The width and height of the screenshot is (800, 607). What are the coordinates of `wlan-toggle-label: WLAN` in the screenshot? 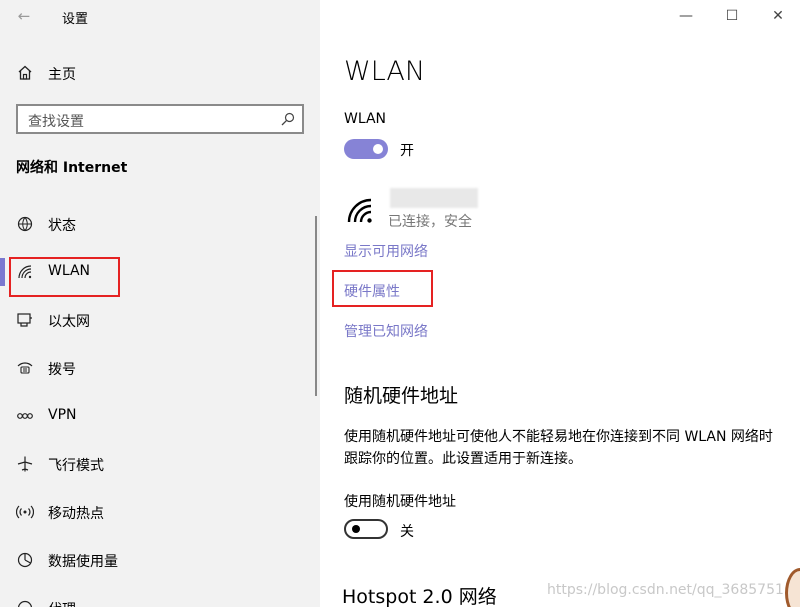 It's located at (365, 119).